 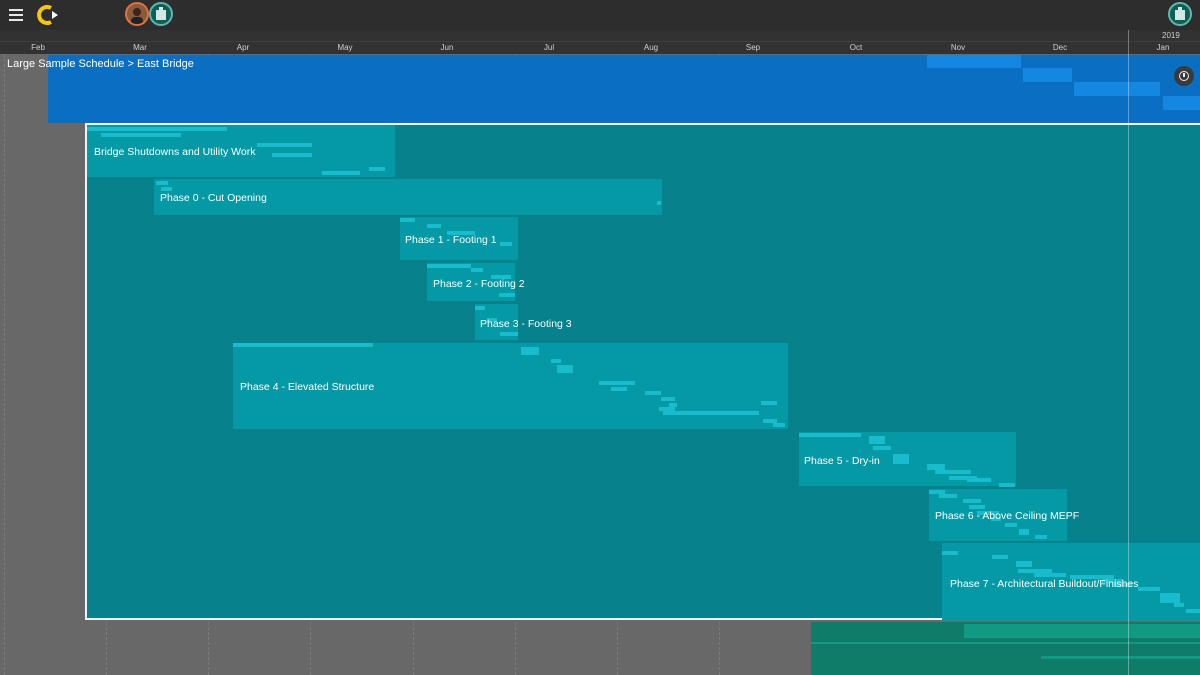 I want to click on month-label: Feb, so click(x=38, y=47).